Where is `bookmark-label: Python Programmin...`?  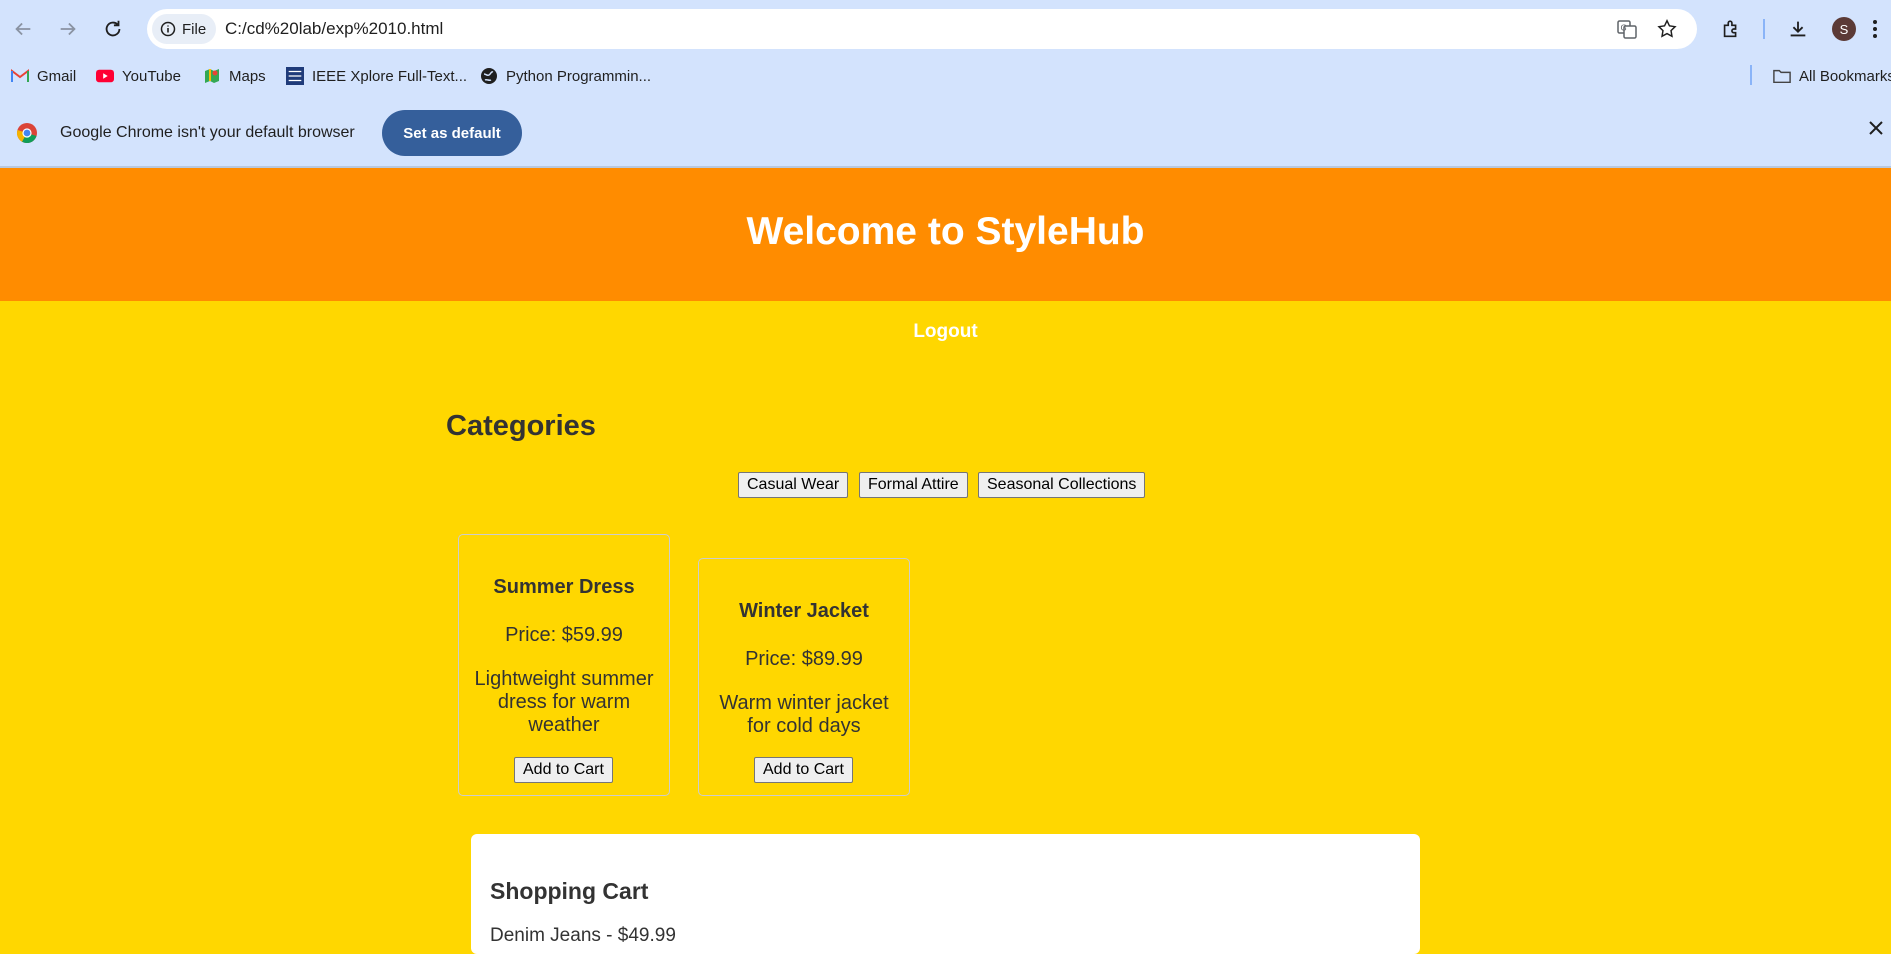
bookmark-label: Python Programmin... is located at coordinates (579, 76).